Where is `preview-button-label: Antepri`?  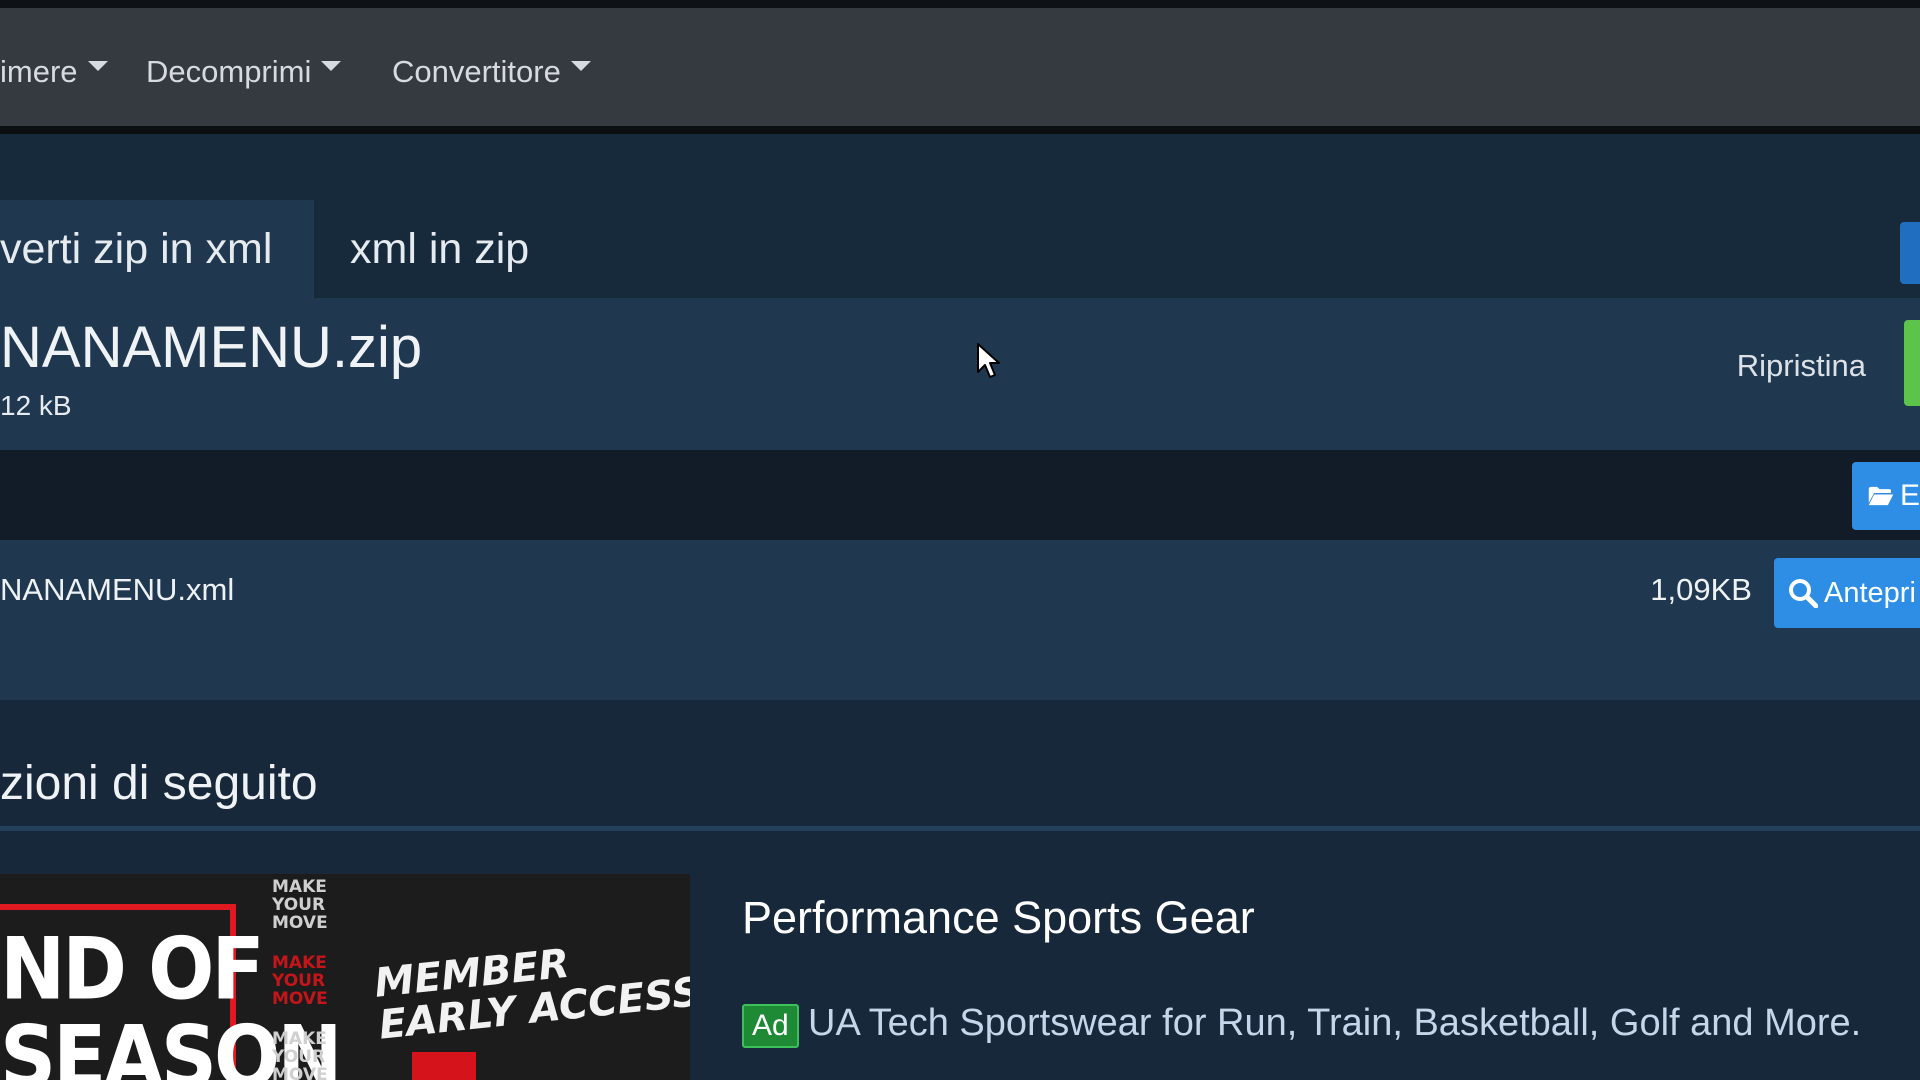
preview-button-label: Antepri is located at coordinates (1870, 592).